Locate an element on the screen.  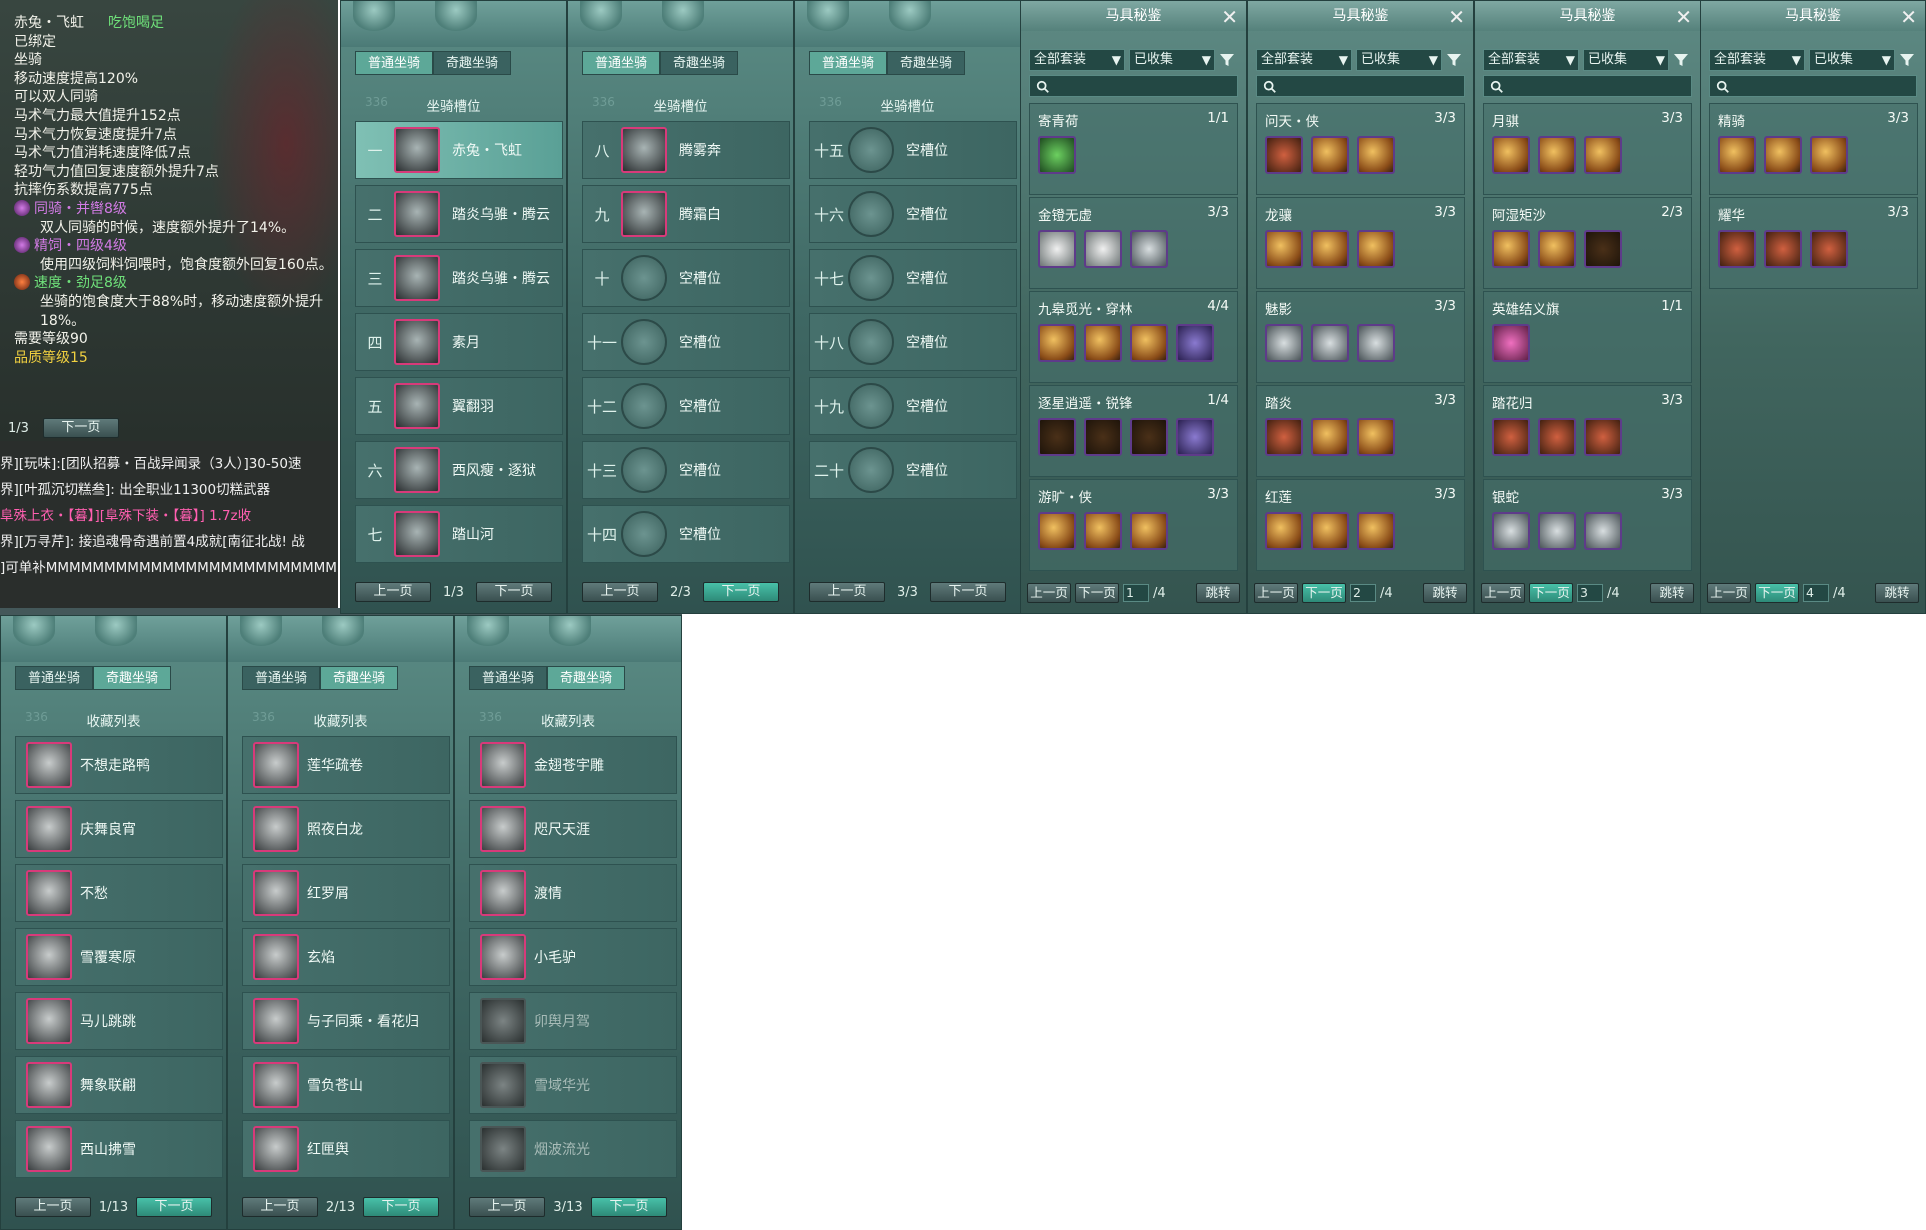
favorite-mount-item: 咫尺天涯 is located at coordinates (573, 829).